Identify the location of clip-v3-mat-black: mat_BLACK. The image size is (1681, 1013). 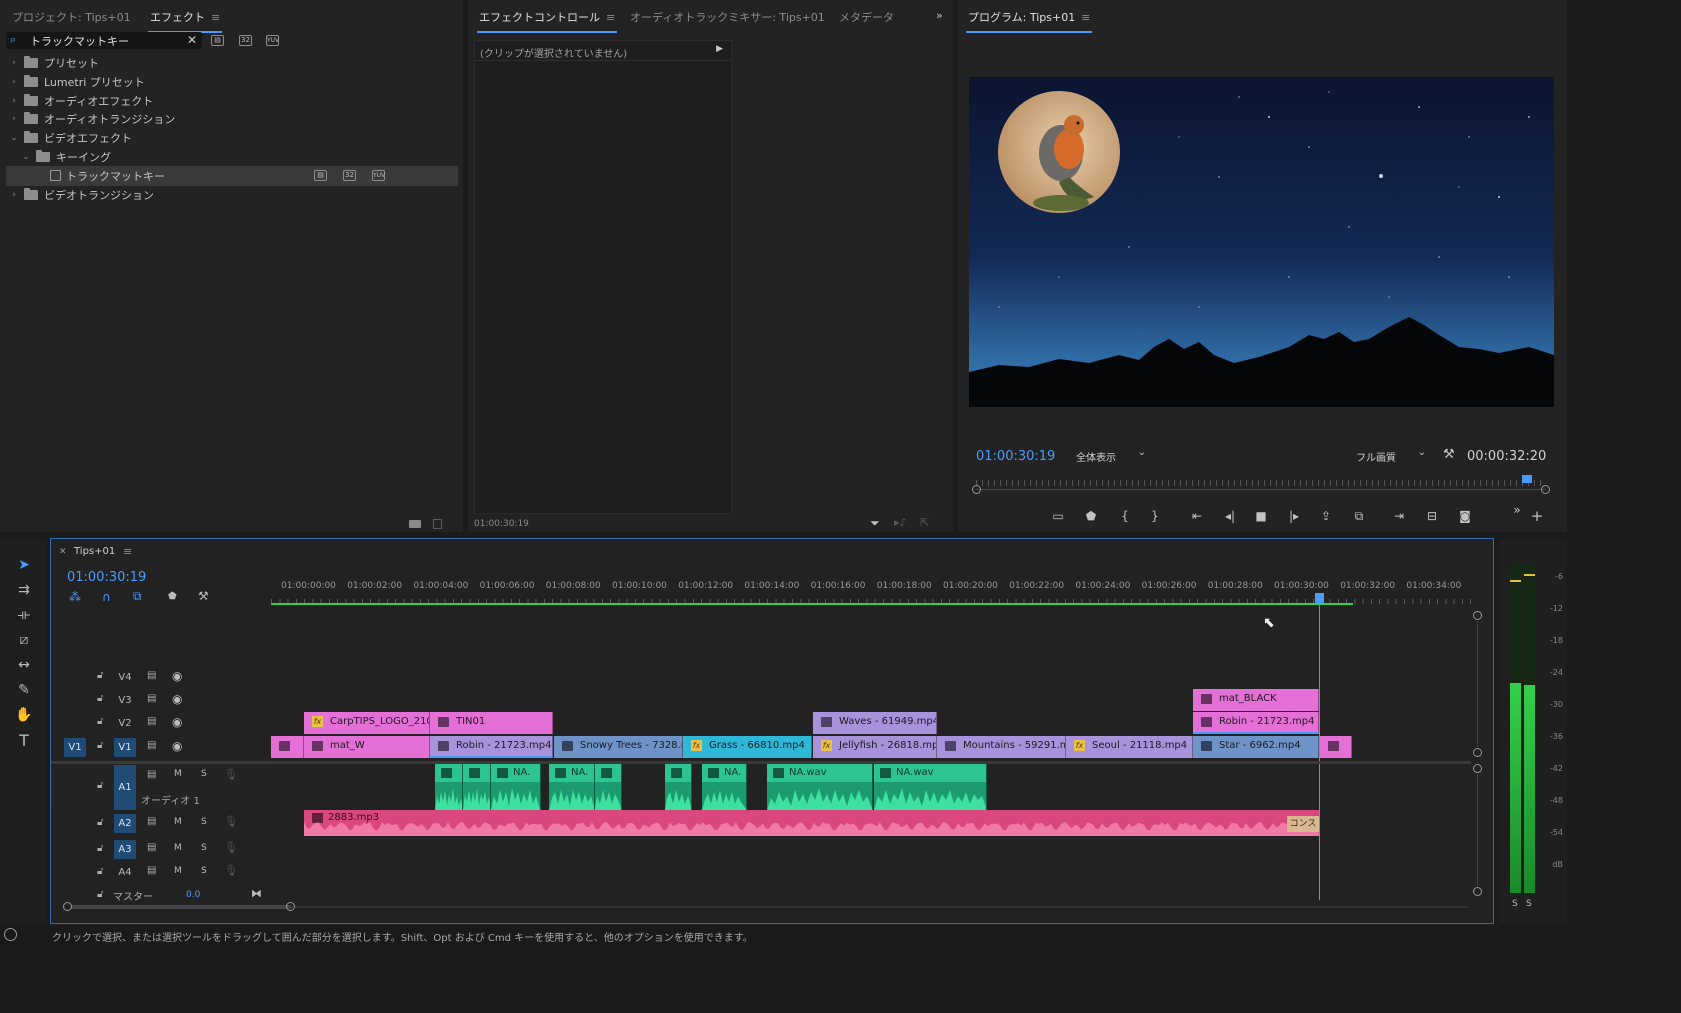
(1256, 700).